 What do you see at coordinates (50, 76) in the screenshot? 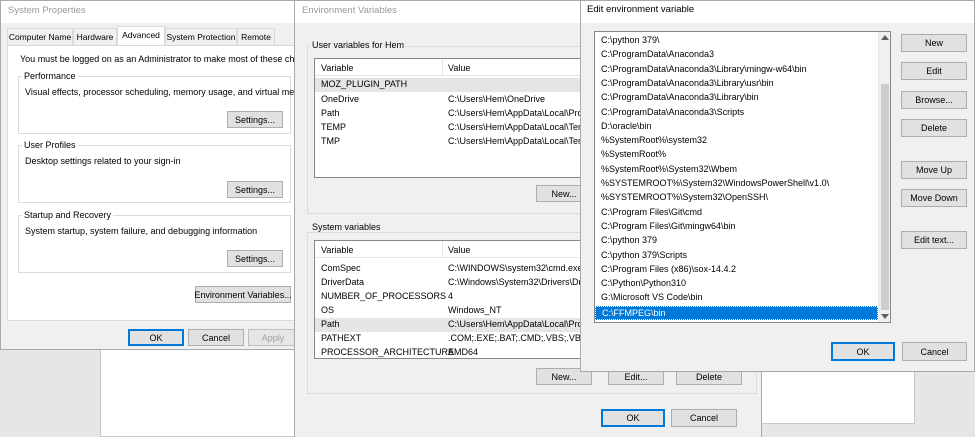
I see `performance-title: Performance` at bounding box center [50, 76].